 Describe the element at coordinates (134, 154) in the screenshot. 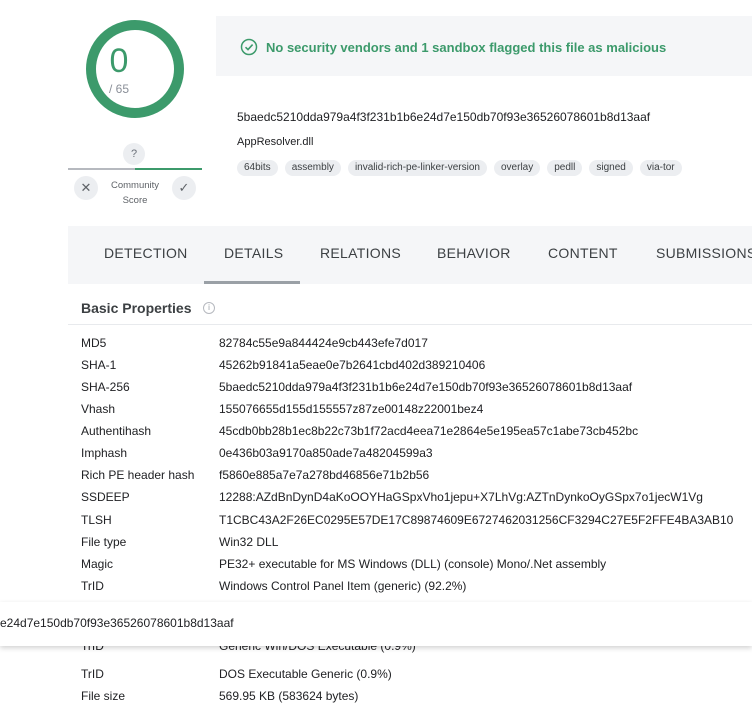

I see `community-score-value: ?` at that location.